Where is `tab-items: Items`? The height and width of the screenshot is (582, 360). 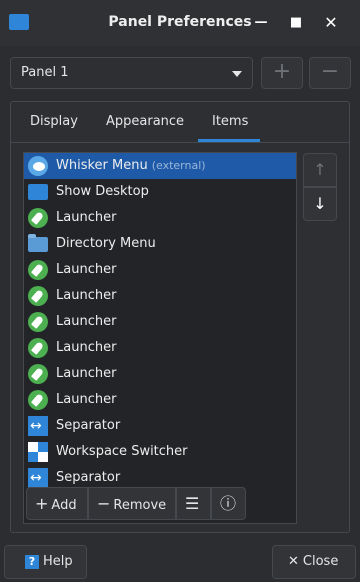
tab-items: Items is located at coordinates (230, 121).